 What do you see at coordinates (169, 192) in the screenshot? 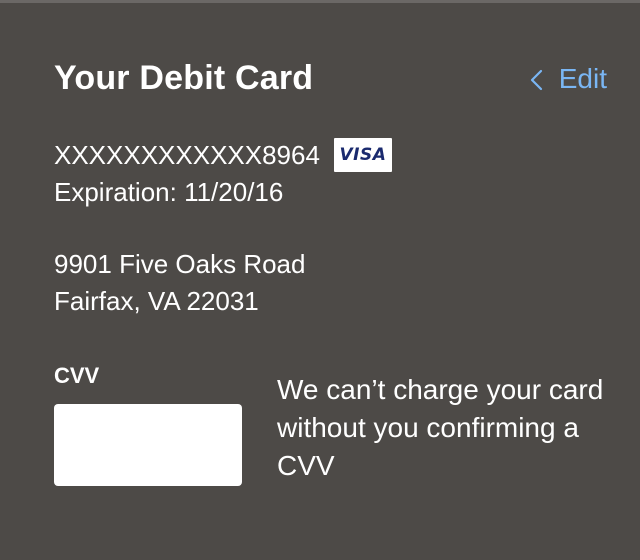
I see `card-expiration: Expiration: 11/20/16` at bounding box center [169, 192].